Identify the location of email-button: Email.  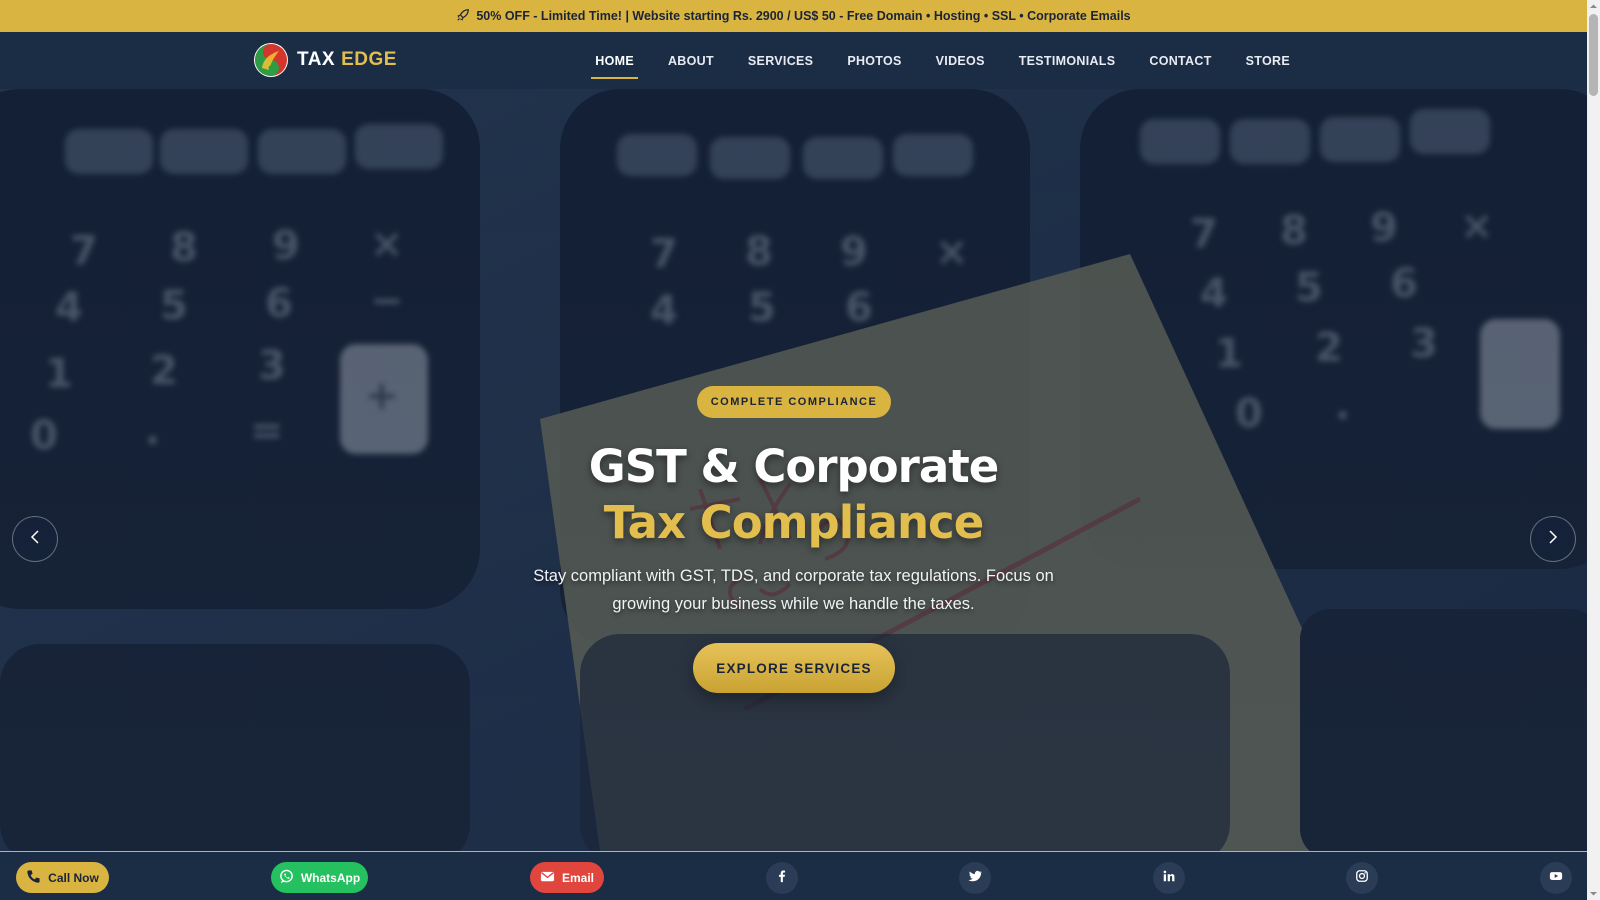
(567, 877).